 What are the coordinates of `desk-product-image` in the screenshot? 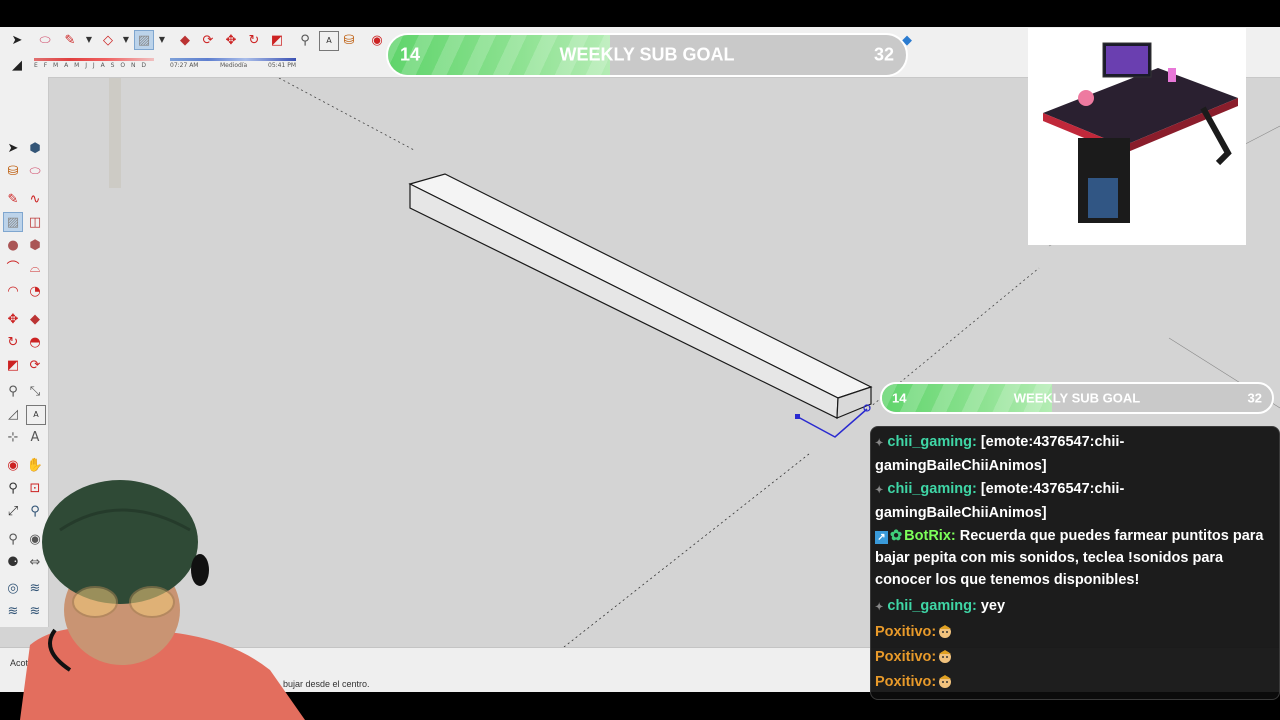 It's located at (1137, 136).